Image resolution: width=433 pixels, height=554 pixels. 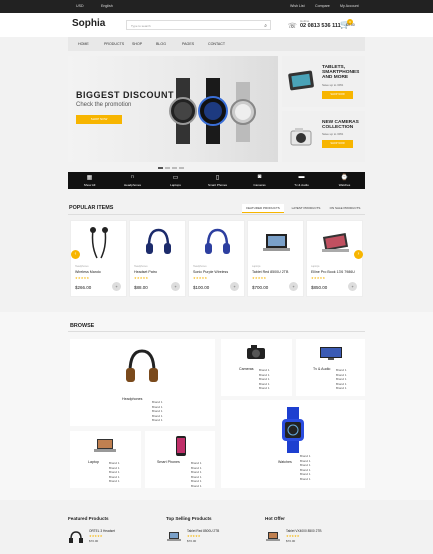 What do you see at coordinates (320, 26) in the screenshot?
I see `hotline-number: 02 0813 536 111` at bounding box center [320, 26].